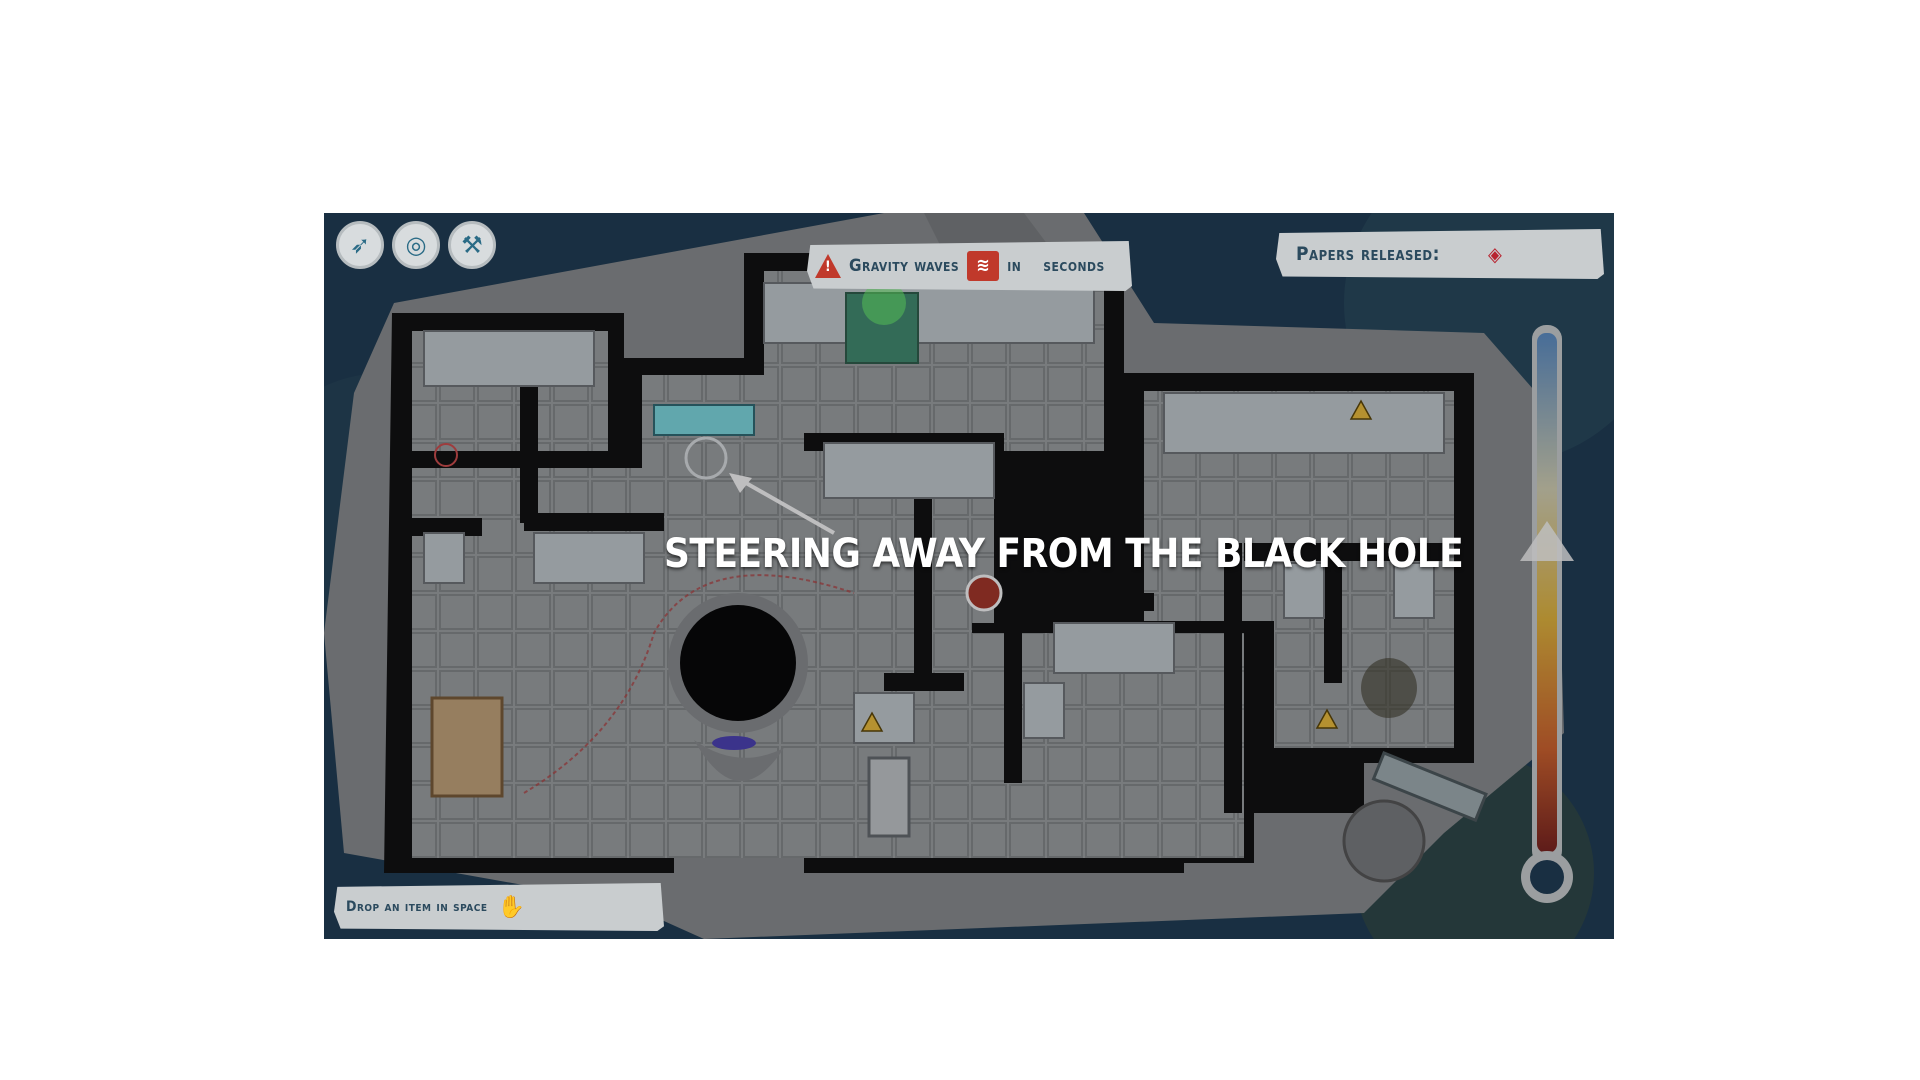 This screenshot has width=1920, height=1080. Describe the element at coordinates (828, 266) in the screenshot. I see `warning-triangle-icon: !` at that location.